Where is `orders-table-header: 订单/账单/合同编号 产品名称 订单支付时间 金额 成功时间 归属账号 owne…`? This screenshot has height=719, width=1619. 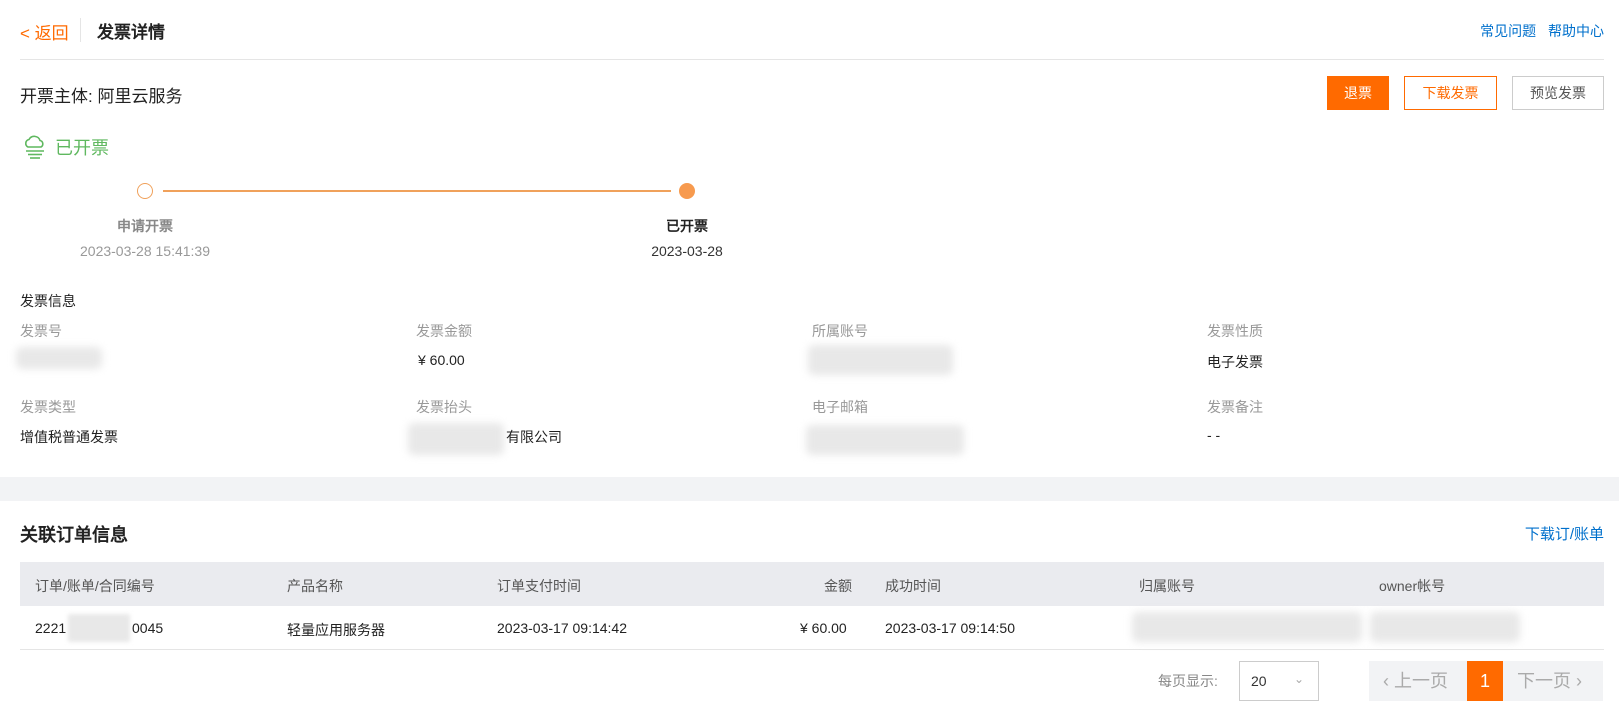
orders-table-header: 订单/账单/合同编号 产品名称 订单支付时间 金额 成功时间 归属账号 owne… is located at coordinates (812, 584).